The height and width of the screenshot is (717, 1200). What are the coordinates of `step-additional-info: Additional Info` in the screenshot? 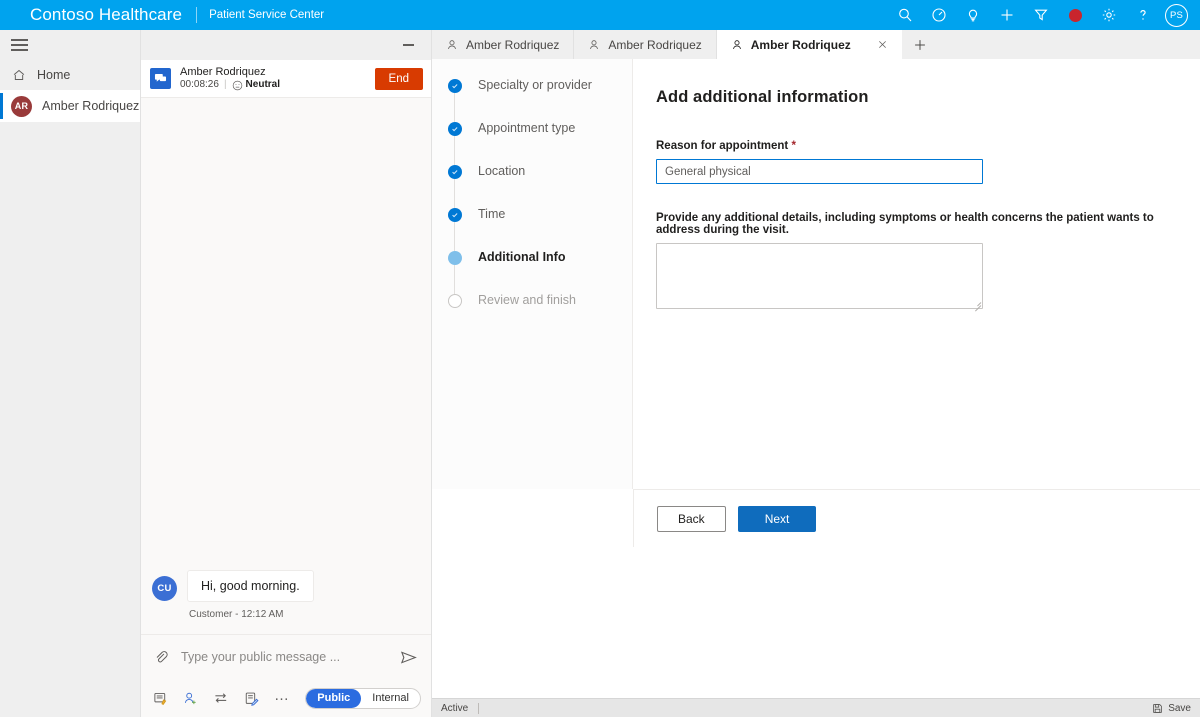 It's located at (532, 272).